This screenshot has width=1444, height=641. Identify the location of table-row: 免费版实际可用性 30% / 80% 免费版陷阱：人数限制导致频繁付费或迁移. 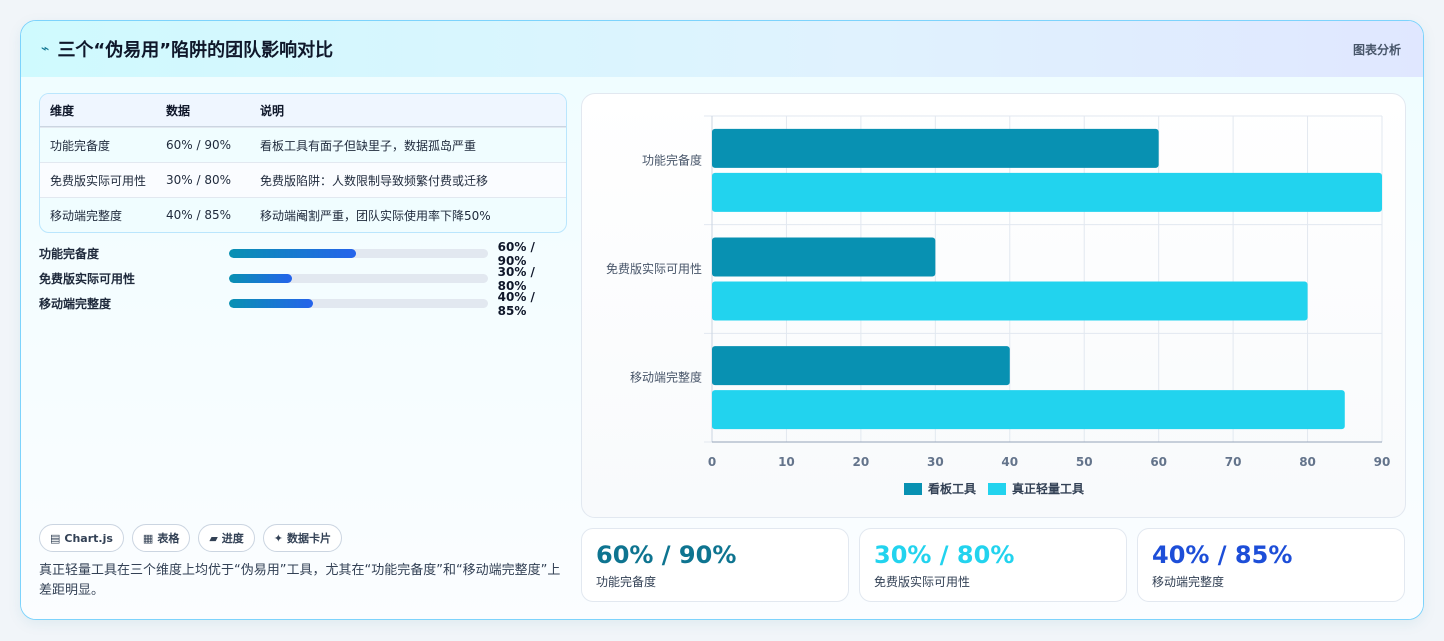
(303, 179).